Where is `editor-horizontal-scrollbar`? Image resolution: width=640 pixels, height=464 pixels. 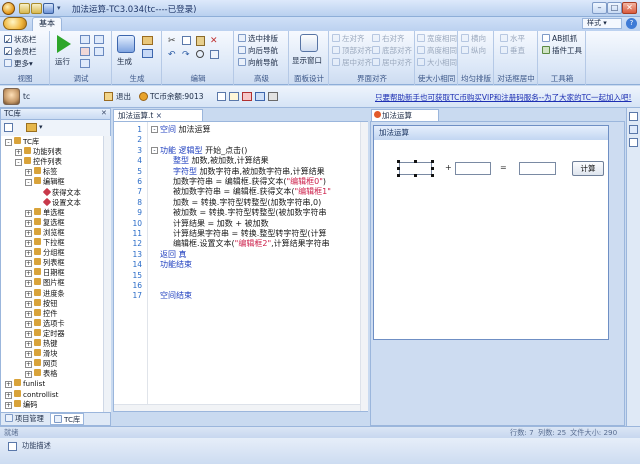 editor-horizontal-scrollbar is located at coordinates (237, 407).